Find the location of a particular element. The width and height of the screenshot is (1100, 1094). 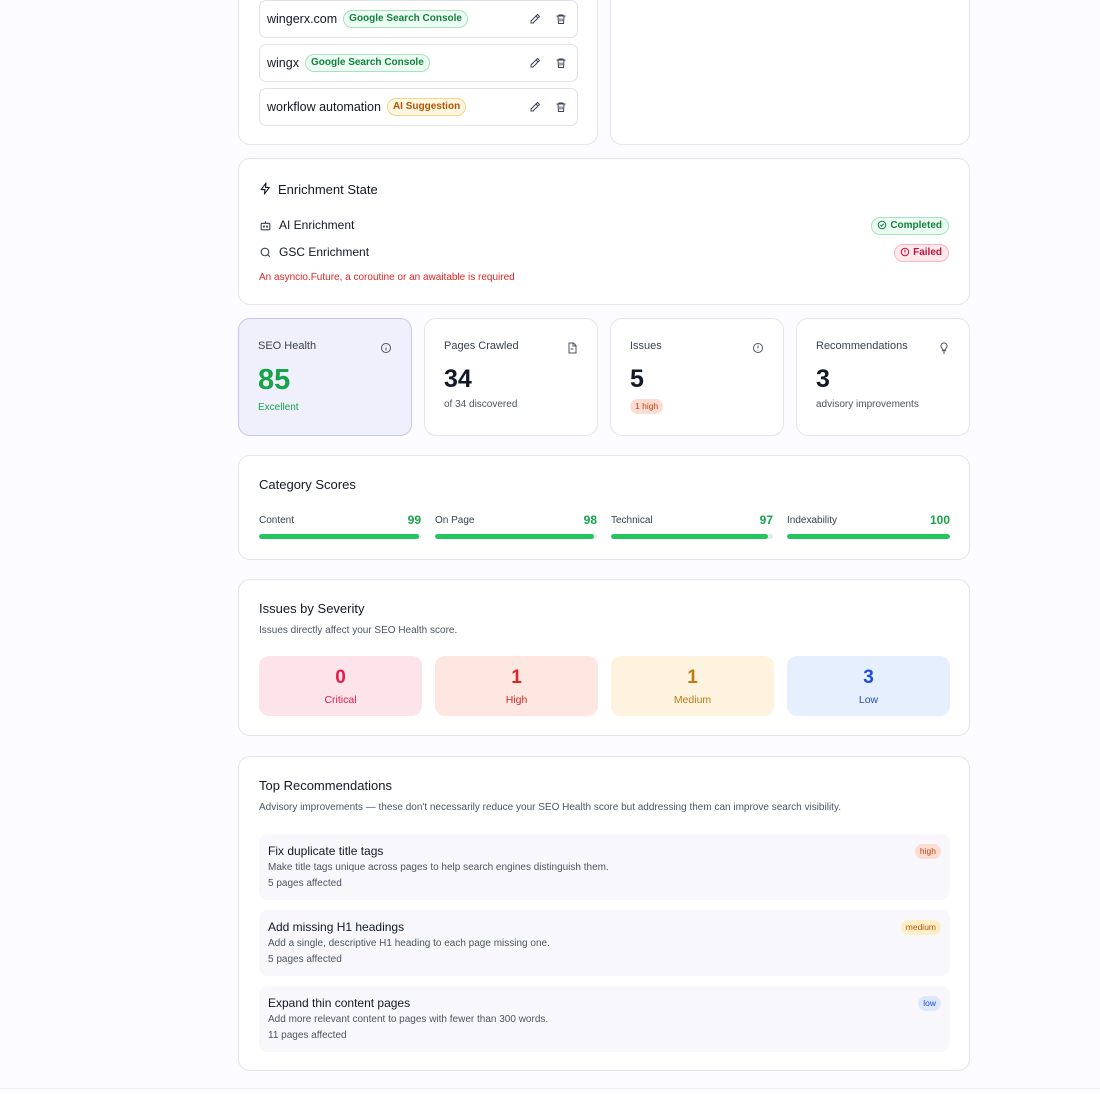

stat-label: Pages Crawled is located at coordinates (481, 346).